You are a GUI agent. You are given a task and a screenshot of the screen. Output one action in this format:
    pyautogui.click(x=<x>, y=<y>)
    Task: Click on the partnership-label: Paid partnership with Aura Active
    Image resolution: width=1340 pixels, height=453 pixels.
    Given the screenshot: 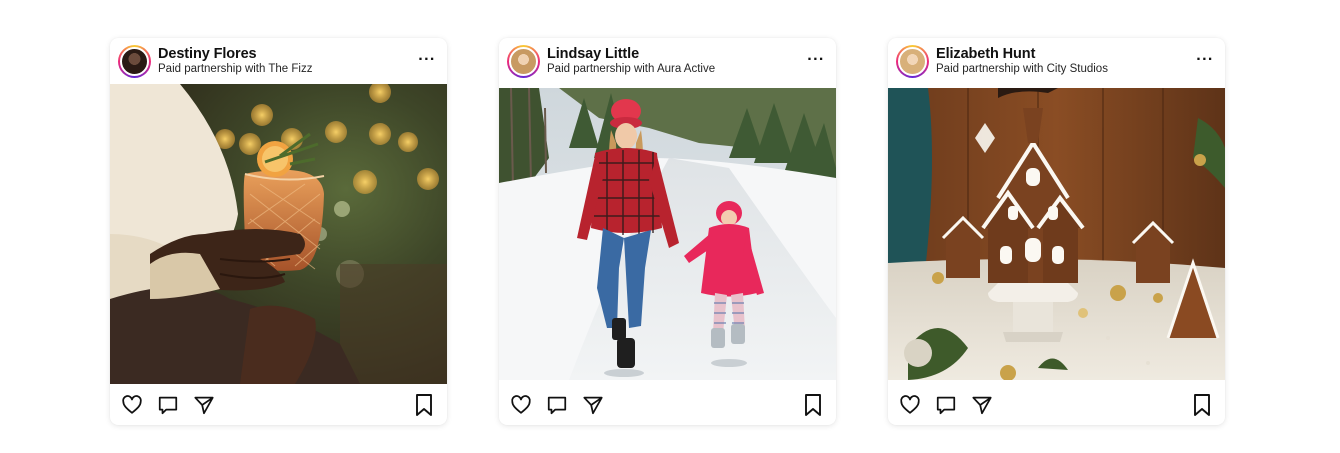 What is the action you would take?
    pyautogui.click(x=631, y=69)
    